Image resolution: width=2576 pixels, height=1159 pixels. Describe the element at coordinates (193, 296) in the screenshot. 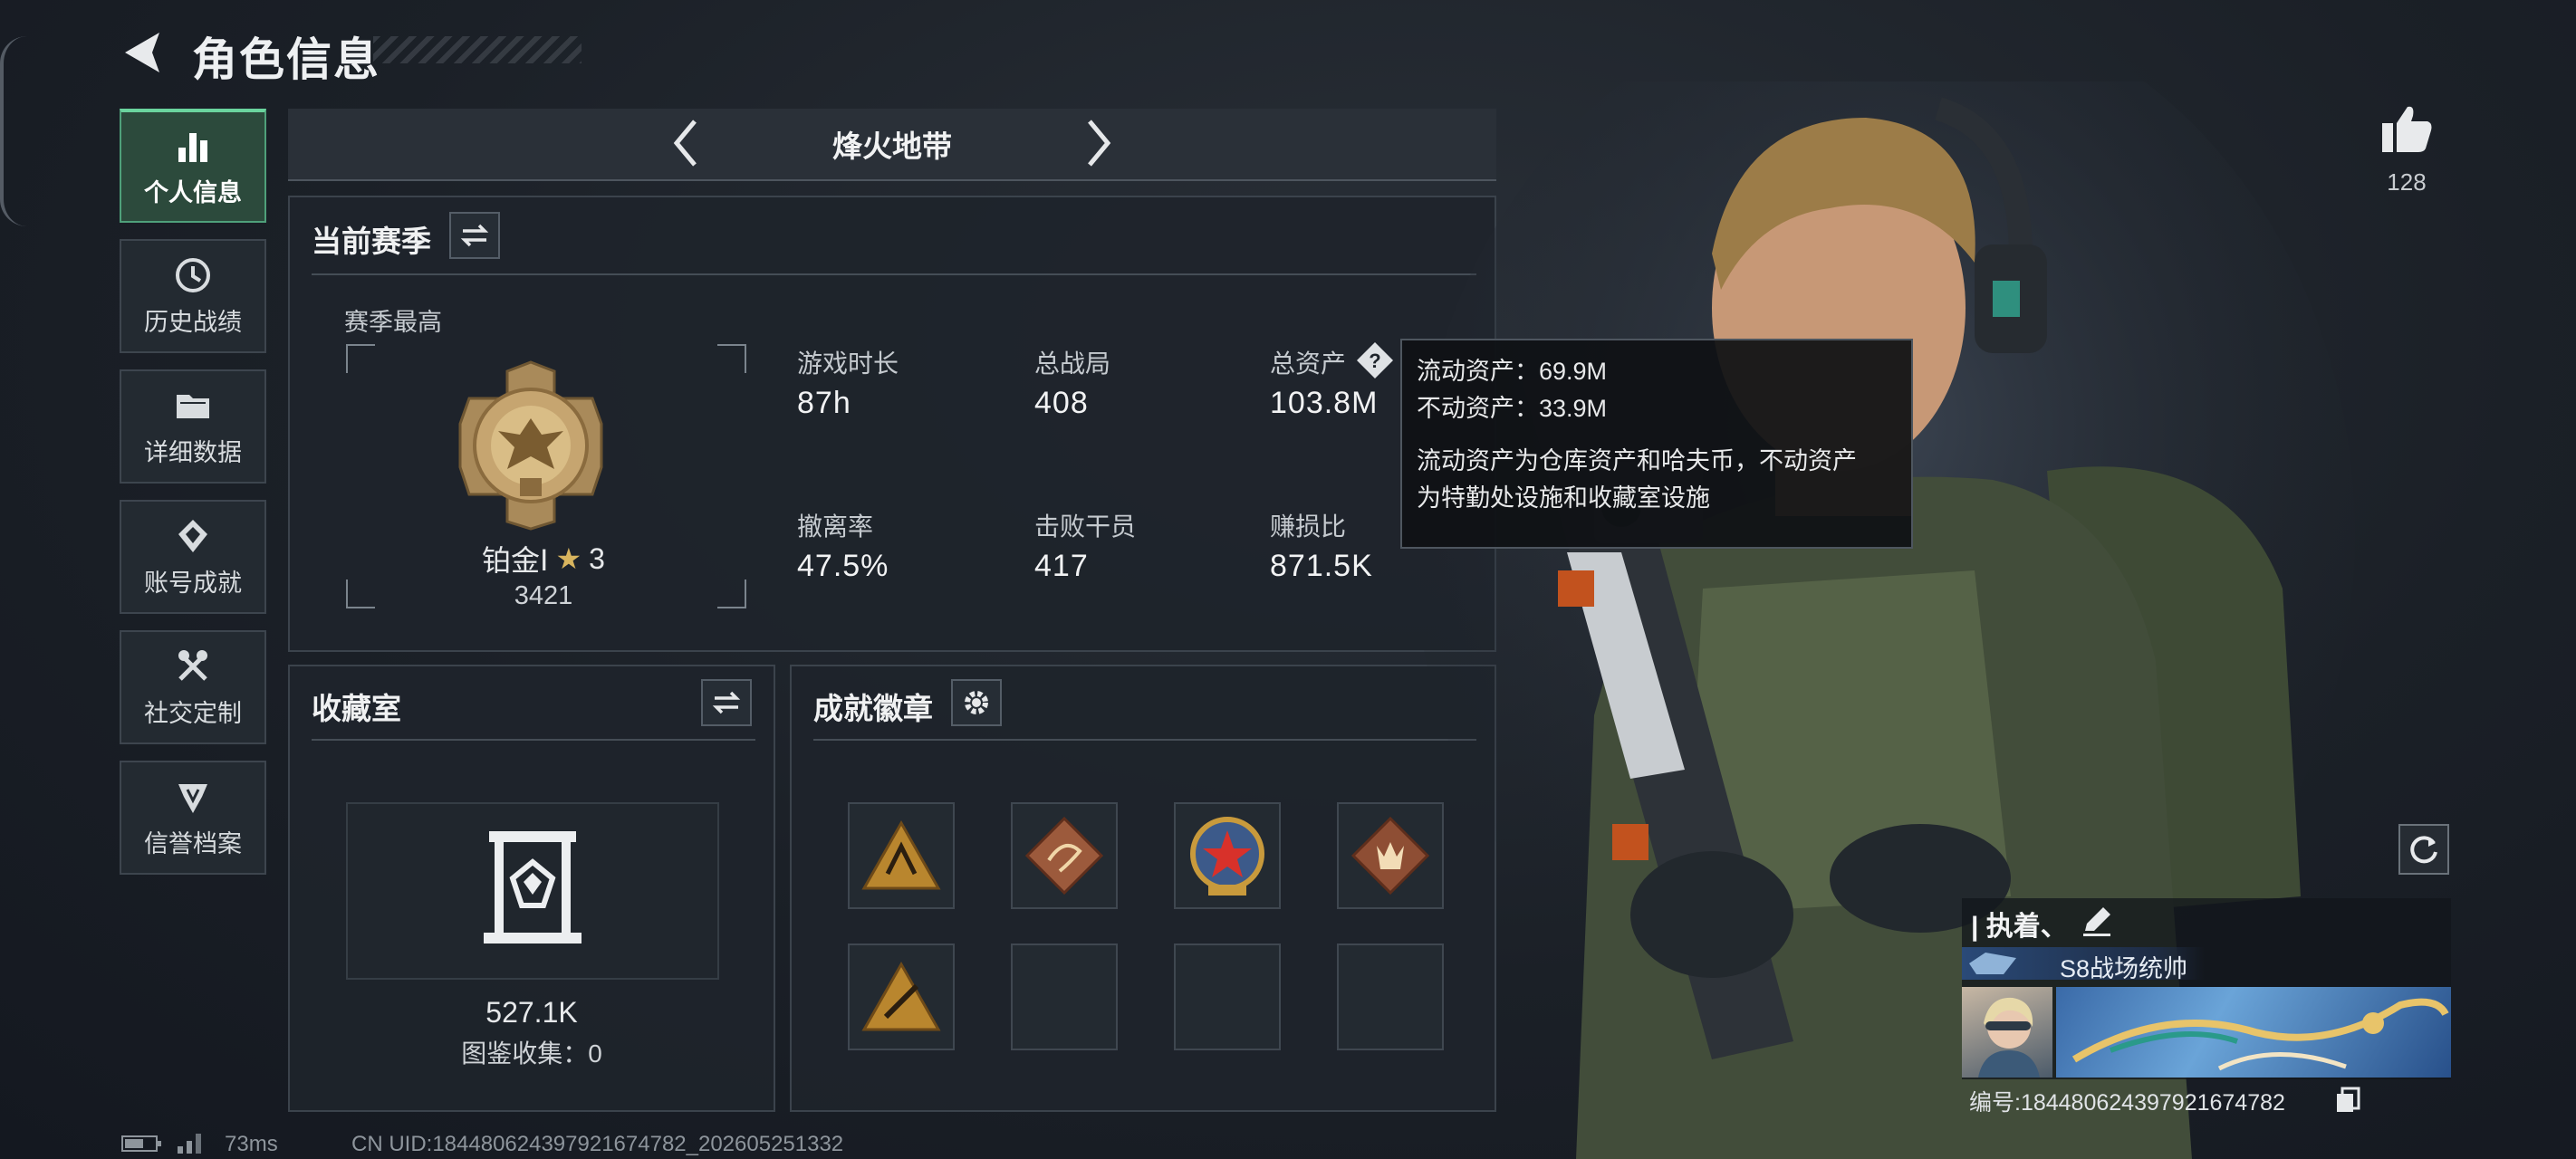

I see `sidebar-item-history: 历史战绩` at that location.